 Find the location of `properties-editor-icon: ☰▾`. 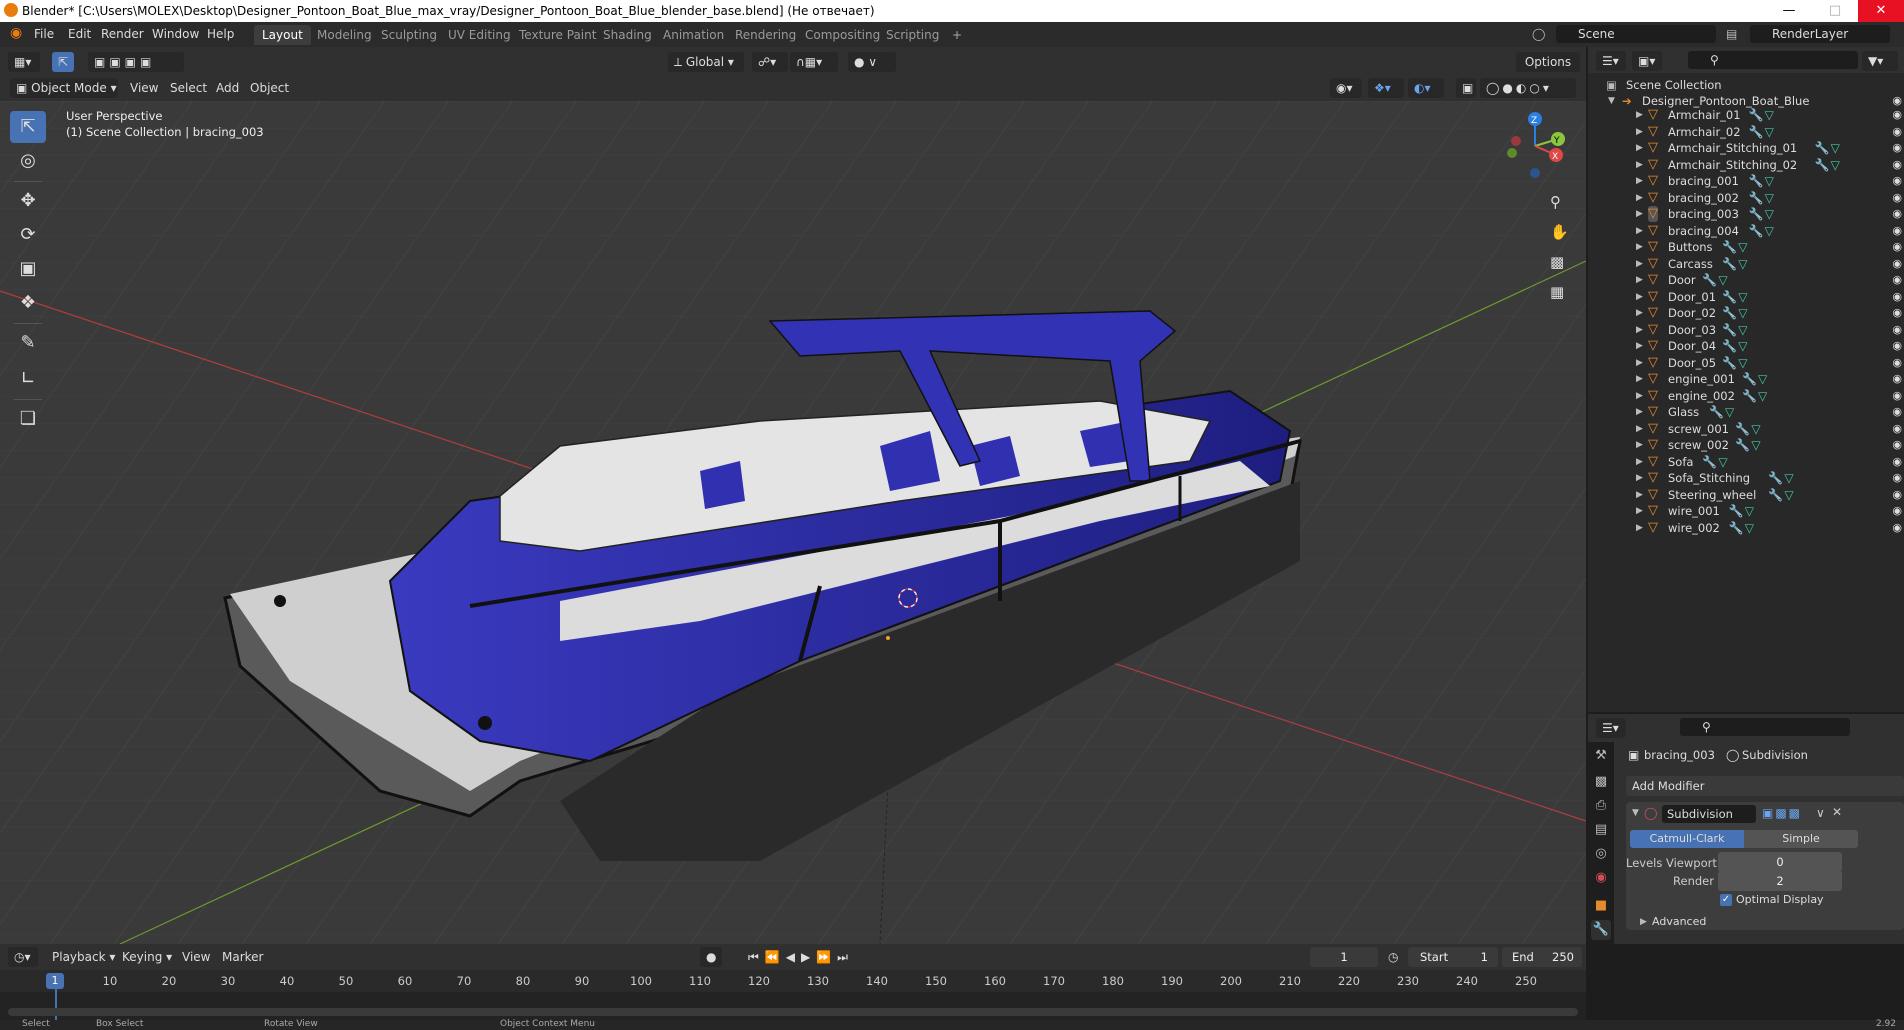

properties-editor-icon: ☰▾ is located at coordinates (1611, 728).